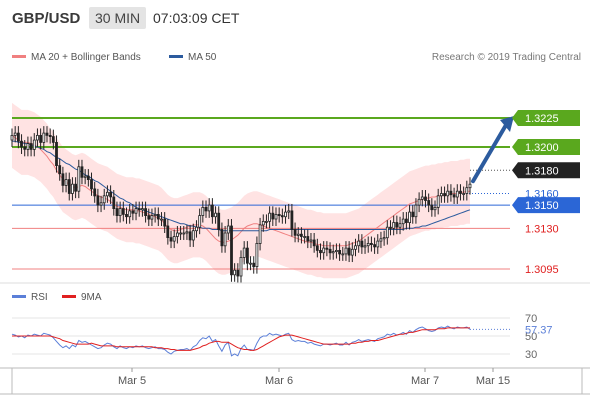 This screenshot has height=400, width=590. Describe the element at coordinates (279, 381) in the screenshot. I see `x-label-mar-6: Mar 6` at that location.